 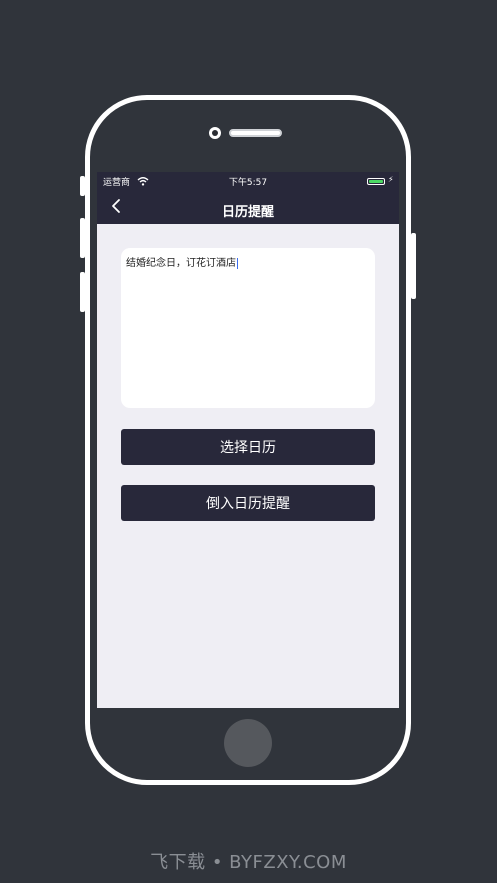 I want to click on battery-icon, so click(x=376, y=181).